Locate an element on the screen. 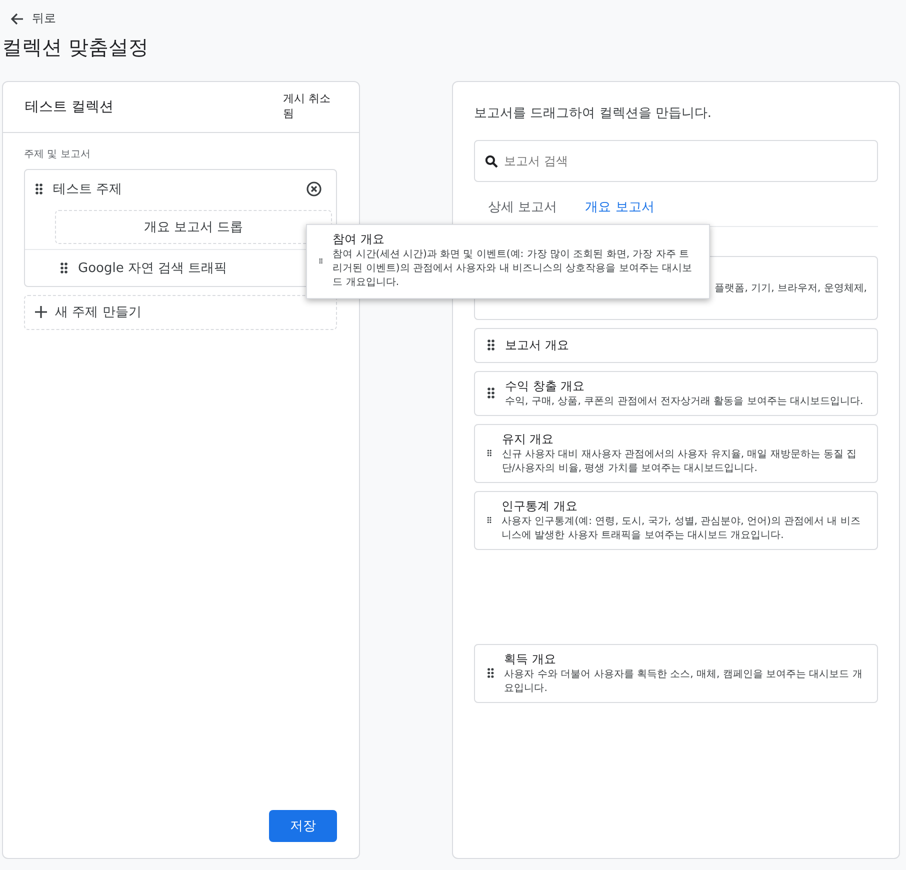 Image resolution: width=906 pixels, height=870 pixels. report-title: 획득 개요 is located at coordinates (531, 659).